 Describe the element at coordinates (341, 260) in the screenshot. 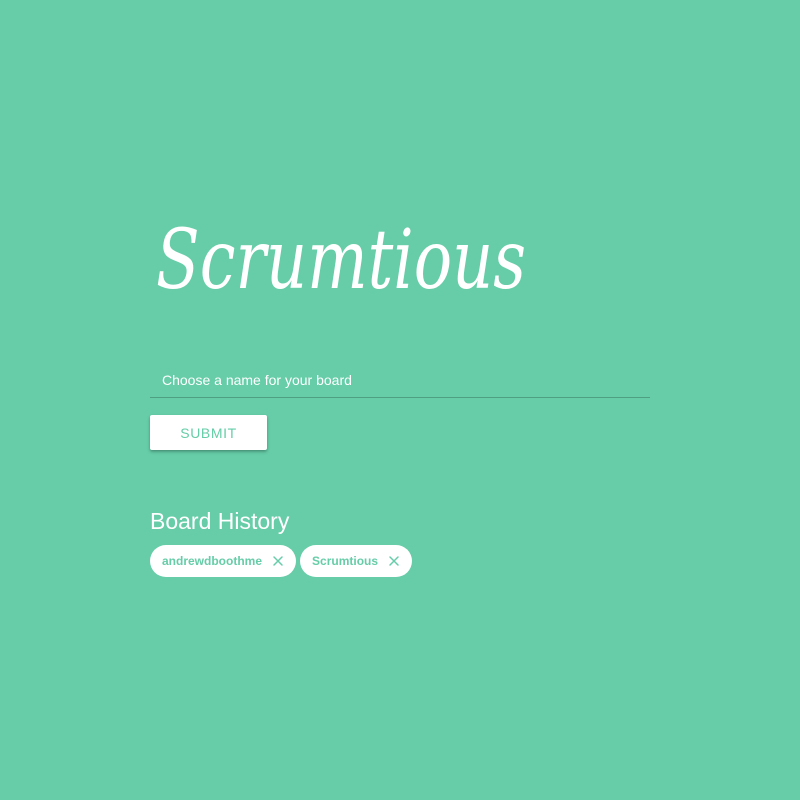

I see `app-logo-text: Scrumtious` at that location.